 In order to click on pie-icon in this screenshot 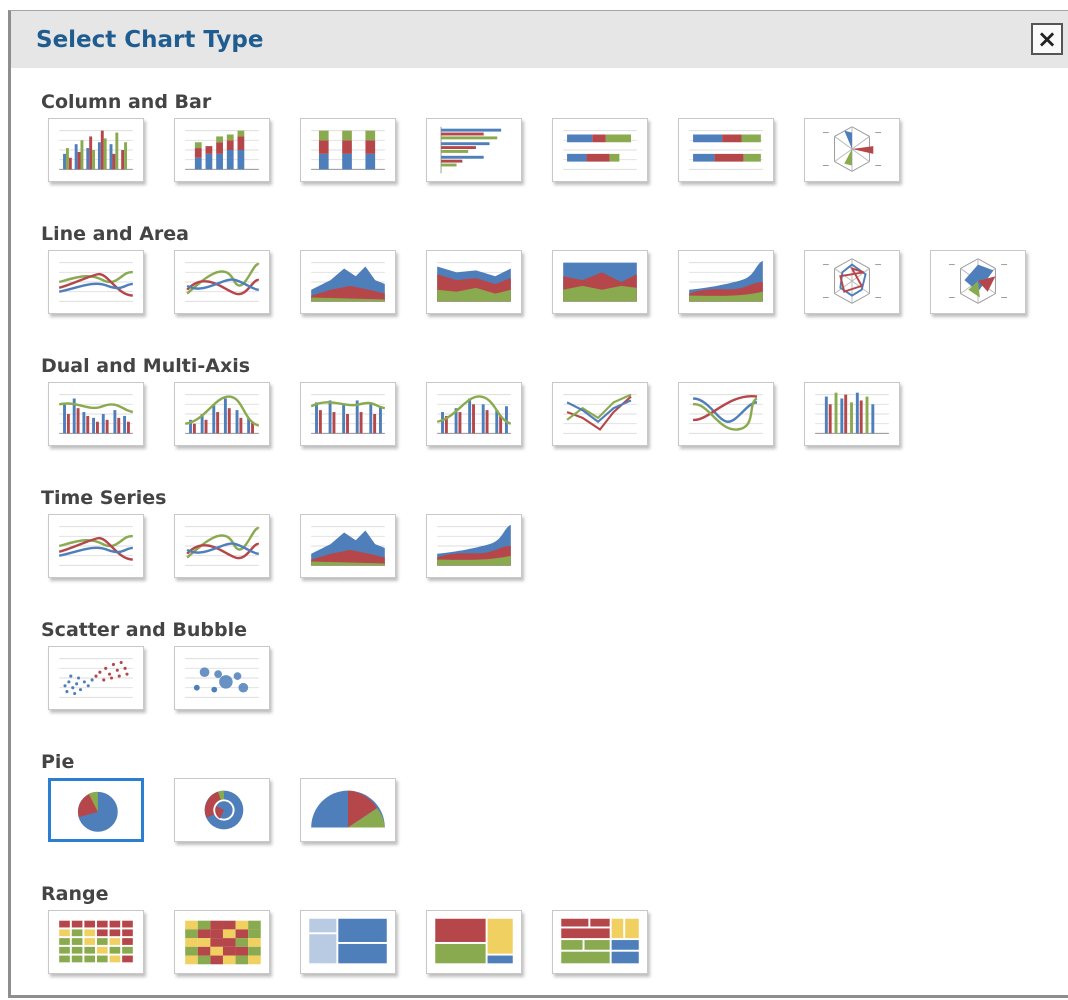, I will do `click(97, 811)`.